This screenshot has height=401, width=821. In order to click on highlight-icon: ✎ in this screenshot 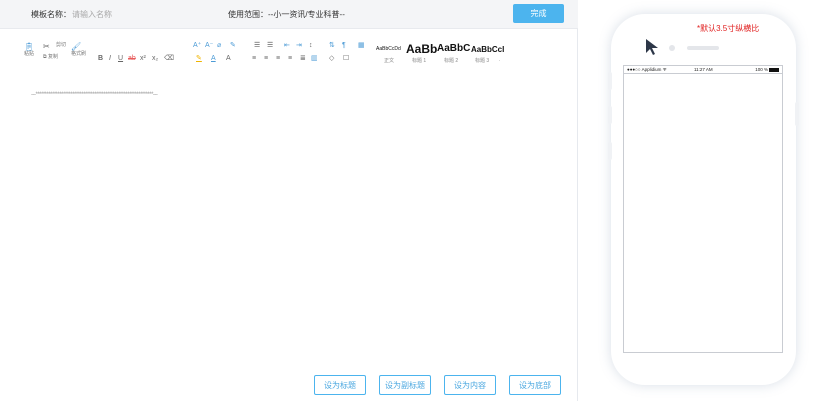, I will do `click(233, 46)`.